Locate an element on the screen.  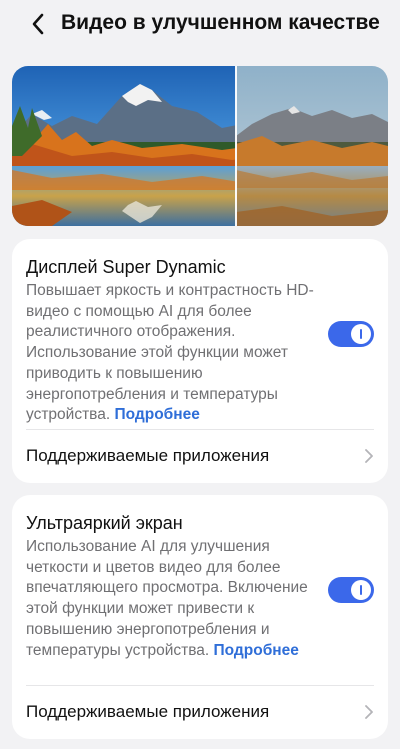
card-title: Ультраяркий экран is located at coordinates (104, 523).